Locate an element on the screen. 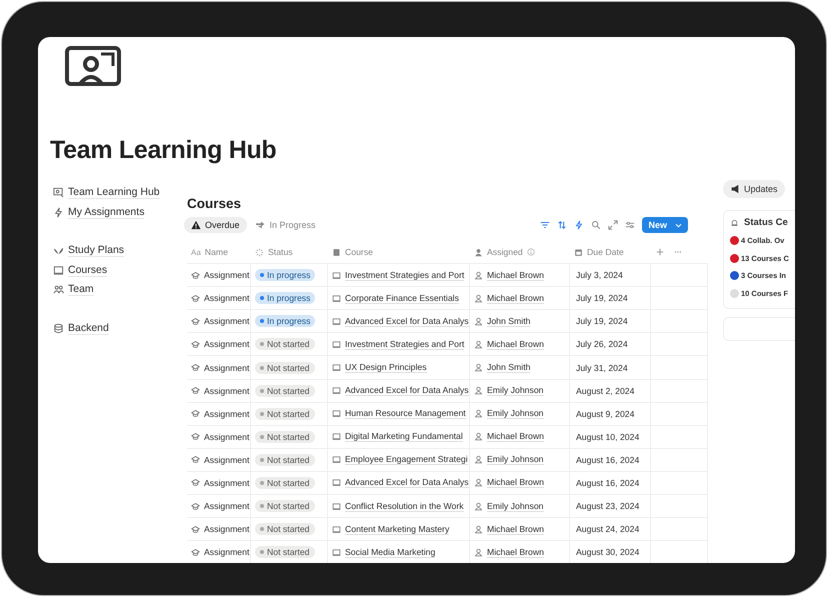 The image size is (828, 597). new-button: New is located at coordinates (665, 225).